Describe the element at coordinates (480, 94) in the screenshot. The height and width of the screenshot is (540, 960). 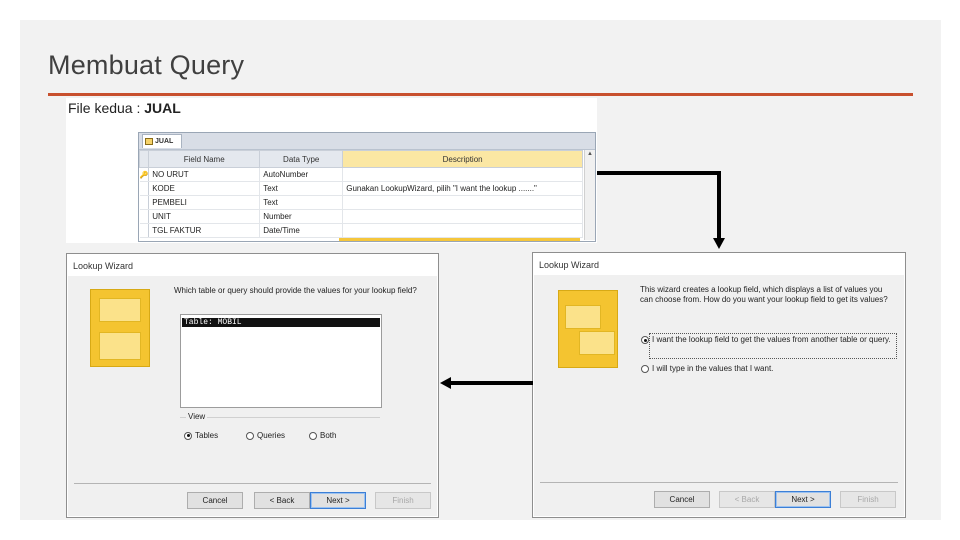
I see `title-divider` at that location.